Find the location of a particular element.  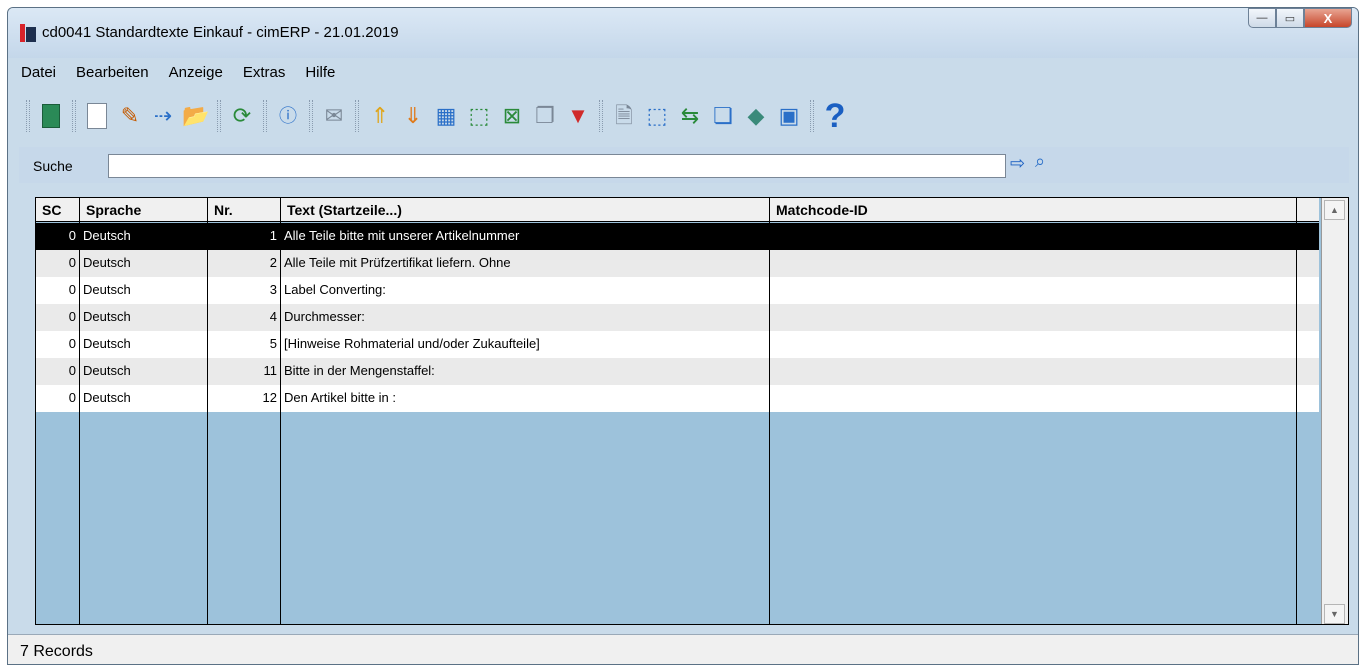

arrow-right-icon: ⇨ is located at coordinates (1017, 163).